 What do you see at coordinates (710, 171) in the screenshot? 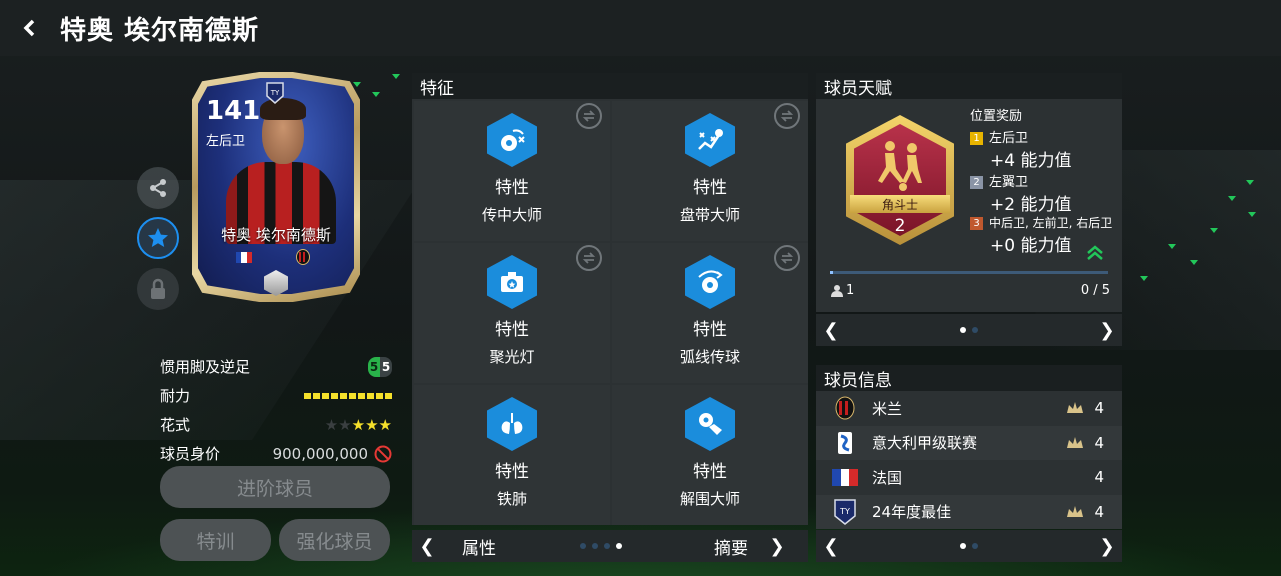
I see `feature-card: 特性 盘带大师` at bounding box center [710, 171].